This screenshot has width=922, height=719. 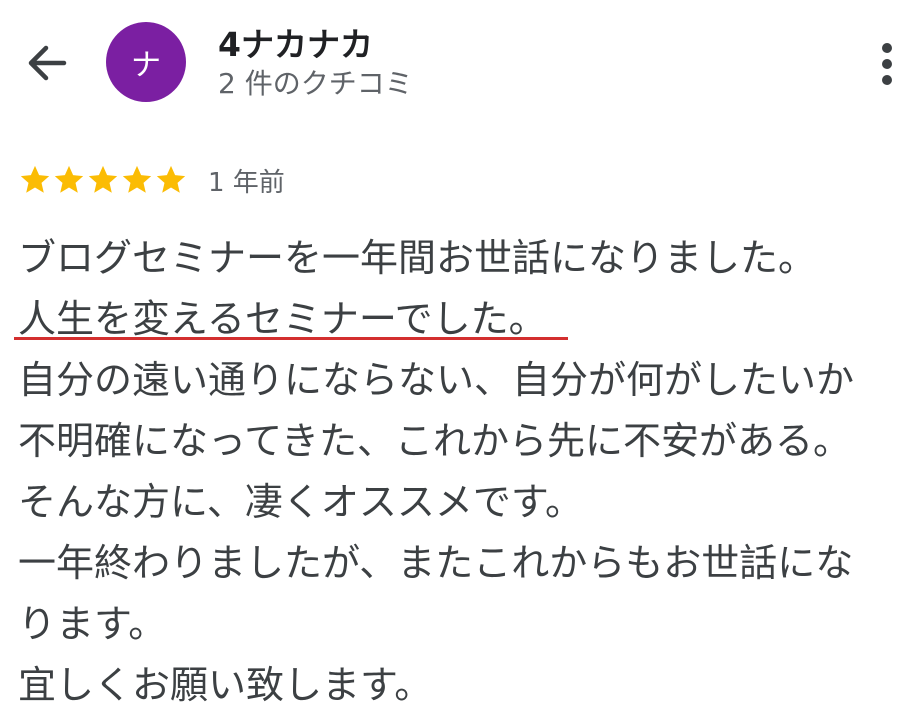 What do you see at coordinates (291, 338) in the screenshot?
I see `red-underline-annotation` at bounding box center [291, 338].